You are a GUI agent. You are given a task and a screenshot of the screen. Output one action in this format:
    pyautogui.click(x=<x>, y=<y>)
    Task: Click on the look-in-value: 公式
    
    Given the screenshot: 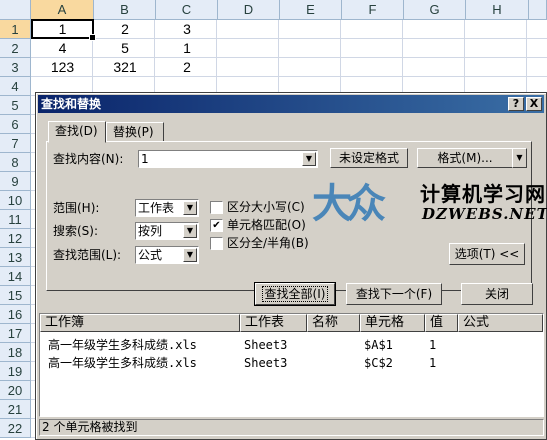 What is the action you would take?
    pyautogui.click(x=150, y=255)
    